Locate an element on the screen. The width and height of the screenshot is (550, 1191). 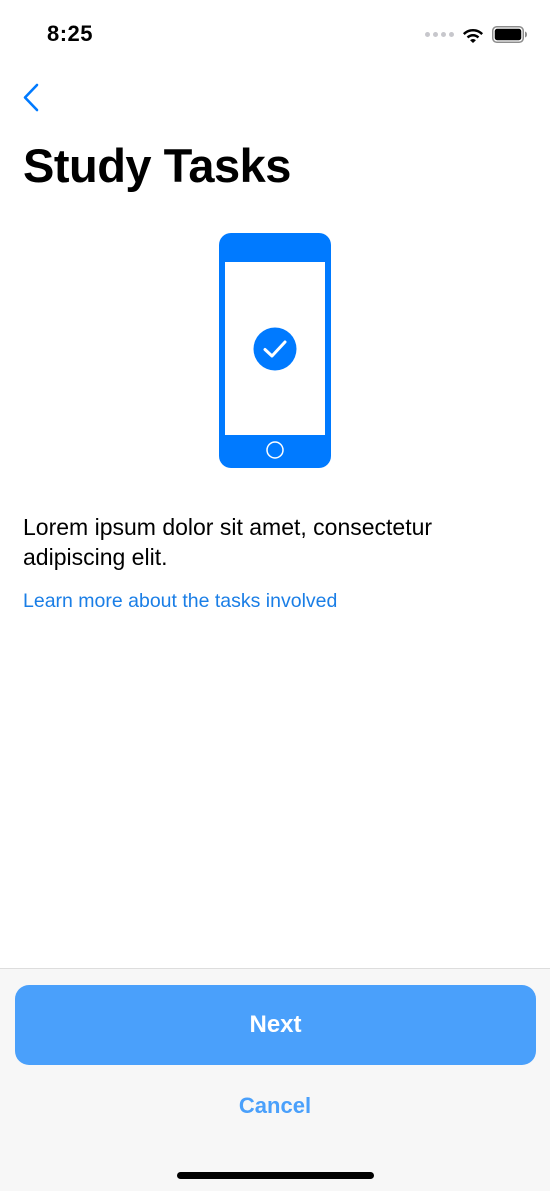
phone-checkmark-icon is located at coordinates (275, 350).